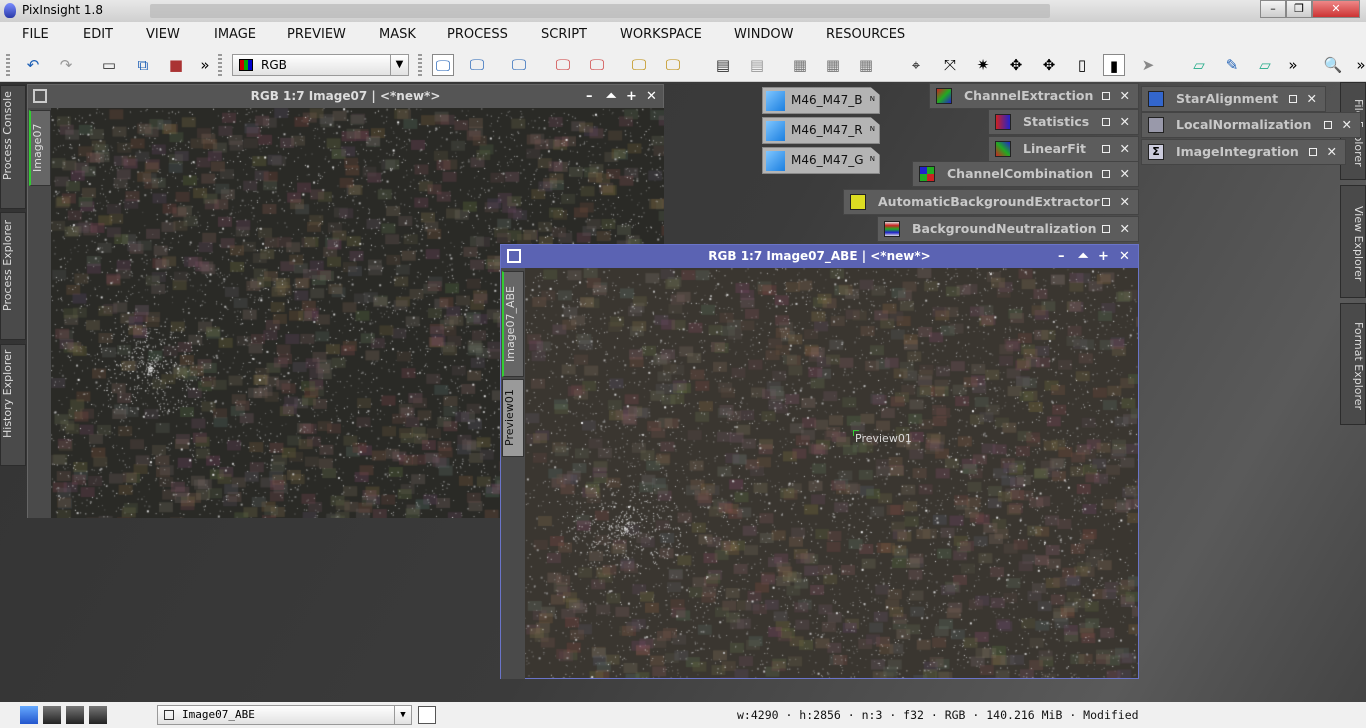 The width and height of the screenshot is (1366, 728). I want to click on preview-icon-3: ▦, so click(866, 65).